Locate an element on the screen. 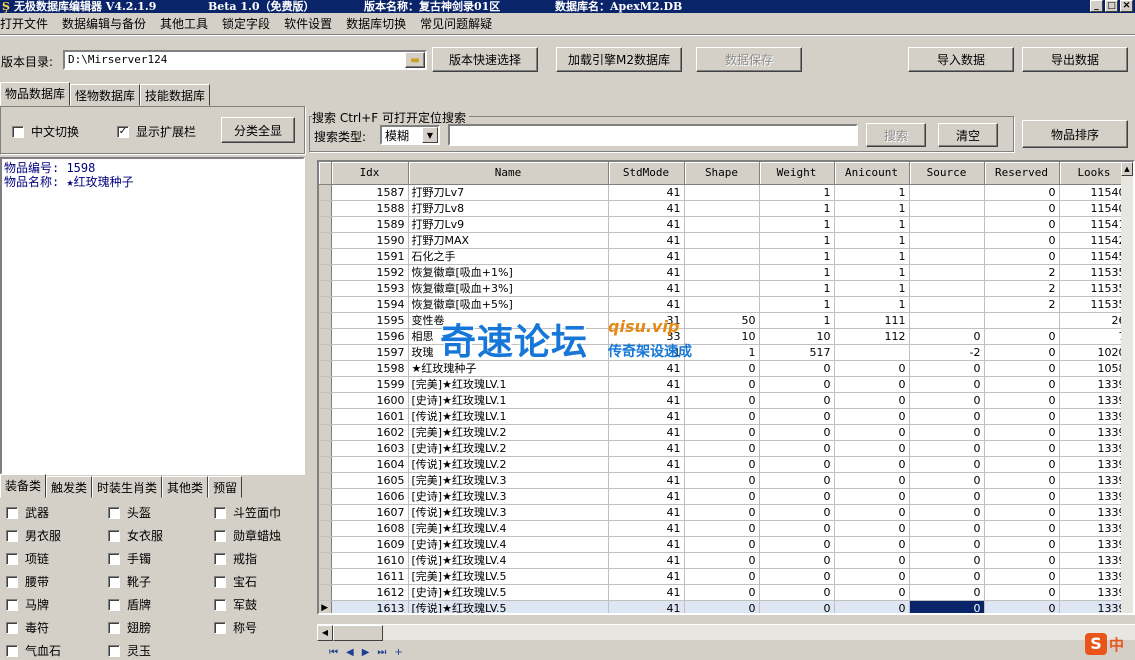  tab-fashion-zodiac: 时装生肖类 is located at coordinates (127, 487).